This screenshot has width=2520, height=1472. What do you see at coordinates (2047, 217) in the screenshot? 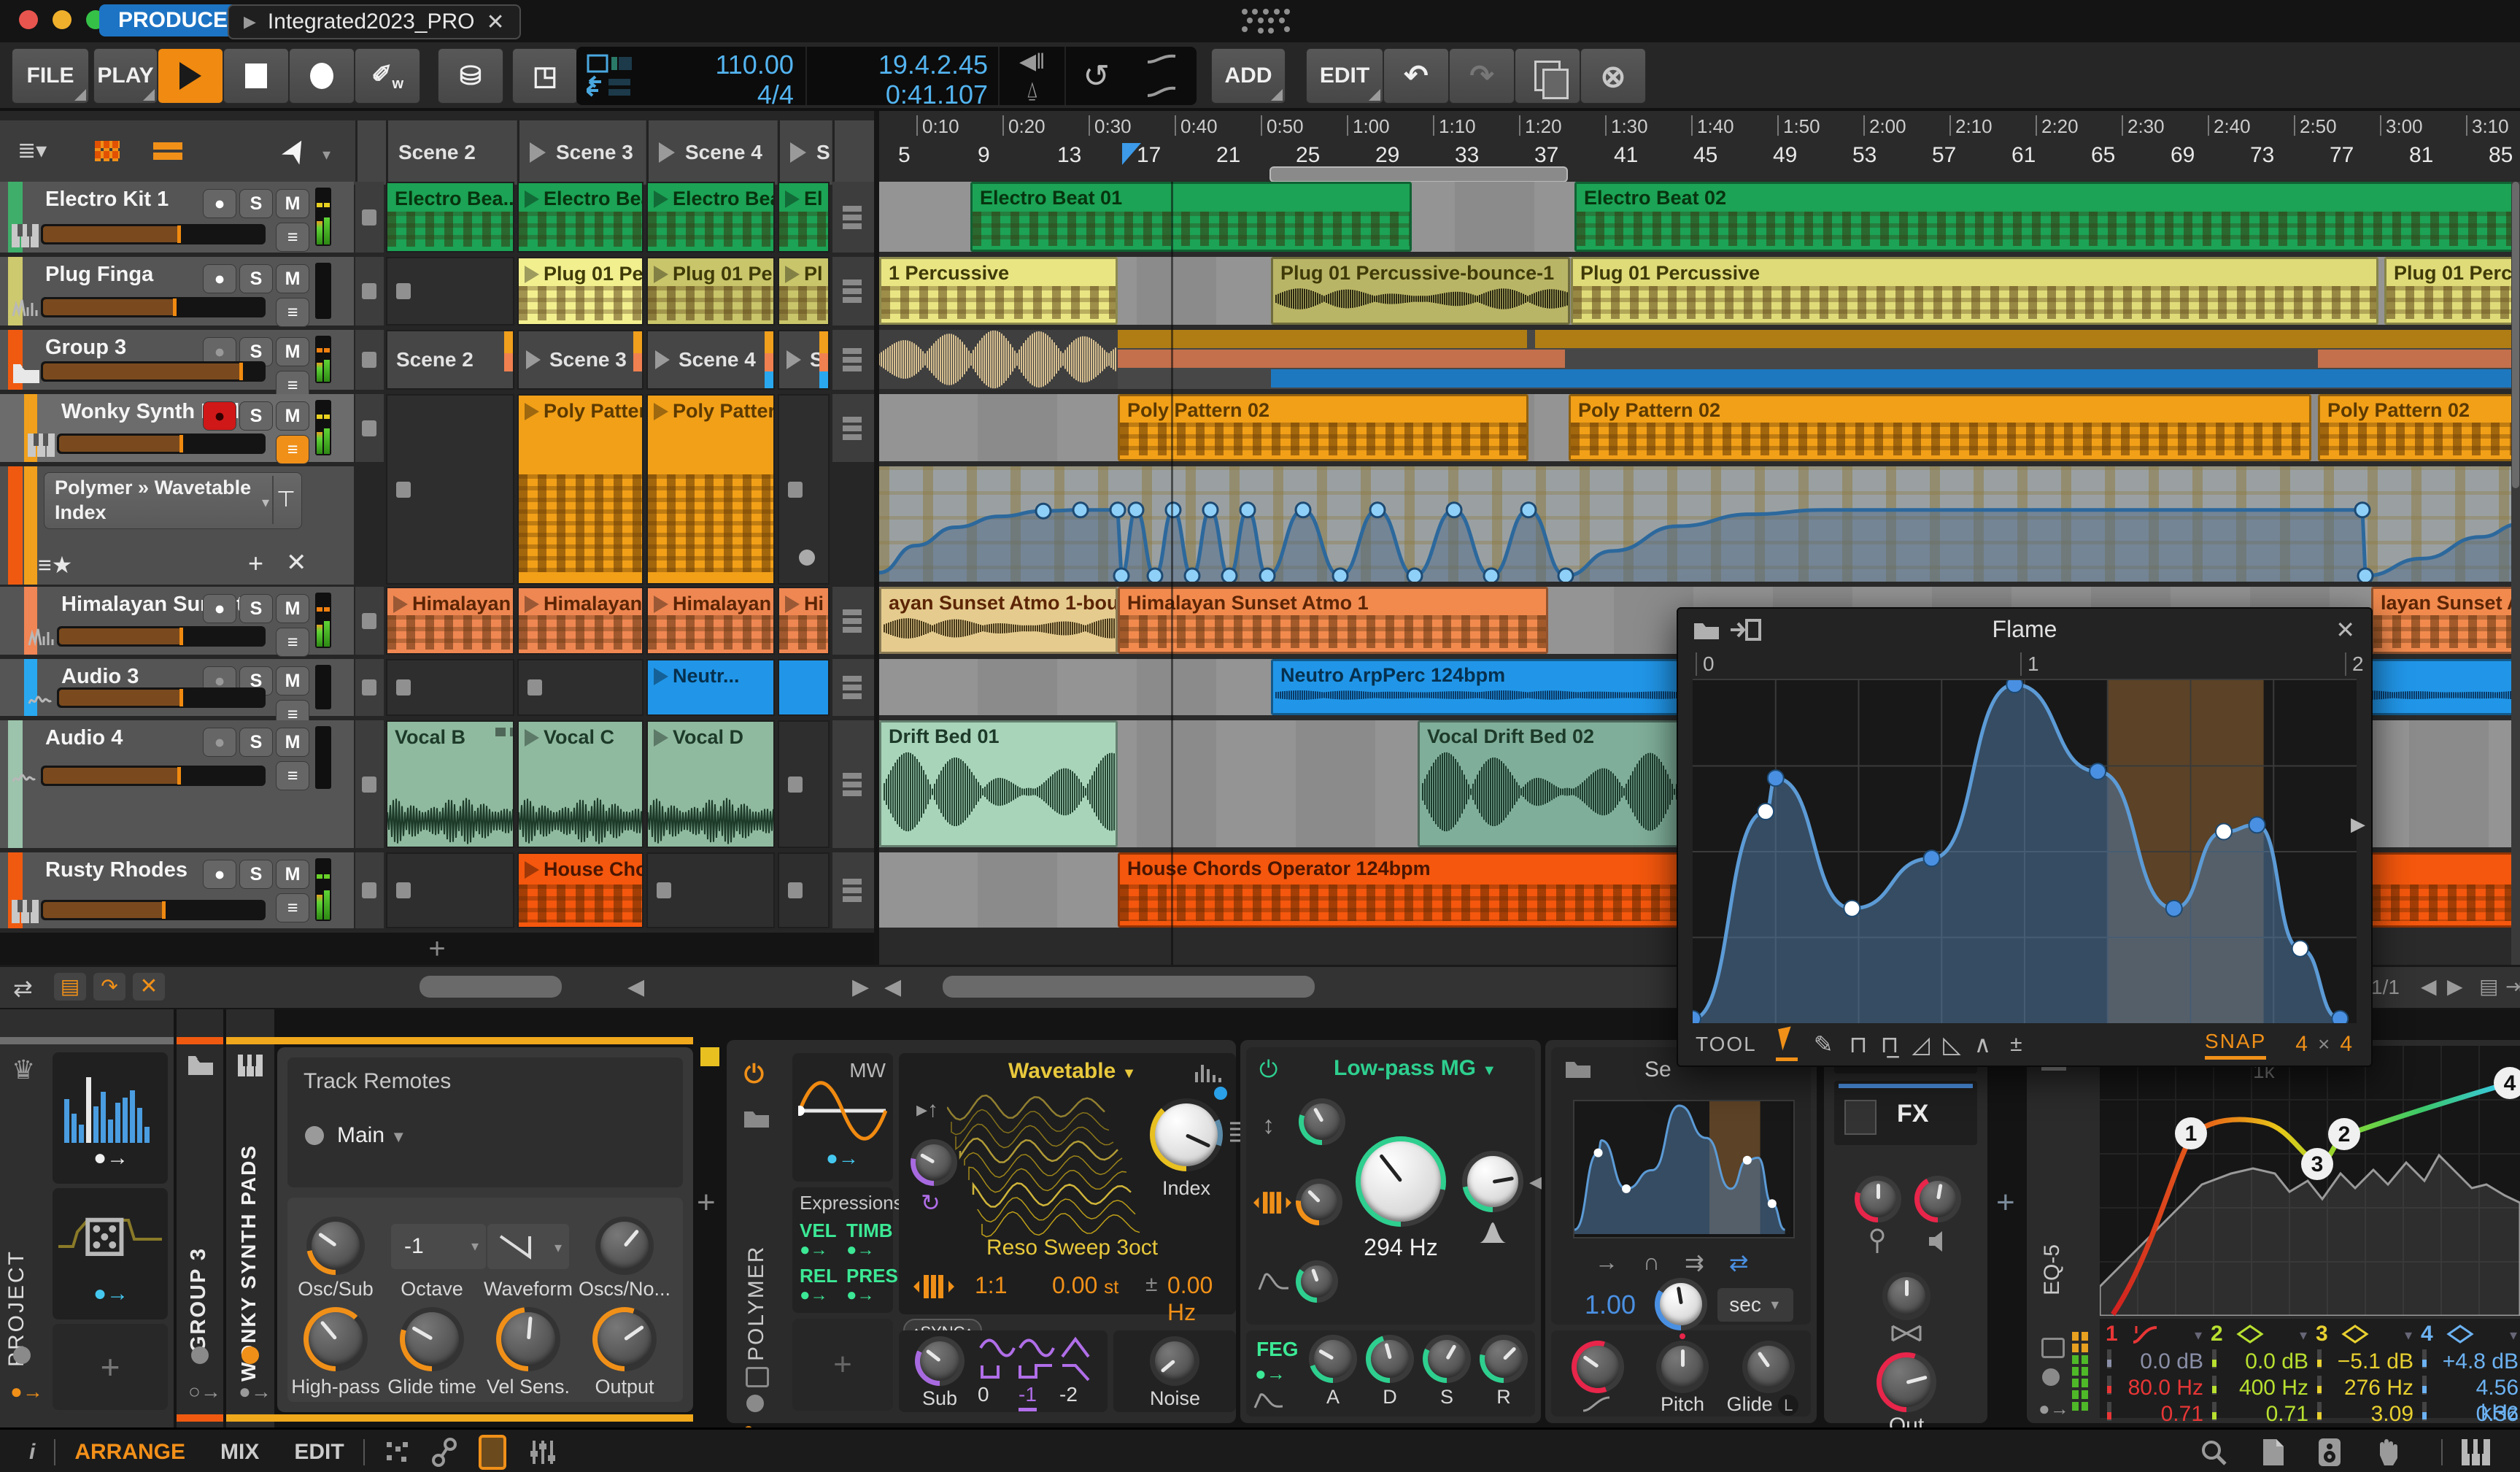
I see `arranger-clip: Electro Beat 02` at bounding box center [2047, 217].